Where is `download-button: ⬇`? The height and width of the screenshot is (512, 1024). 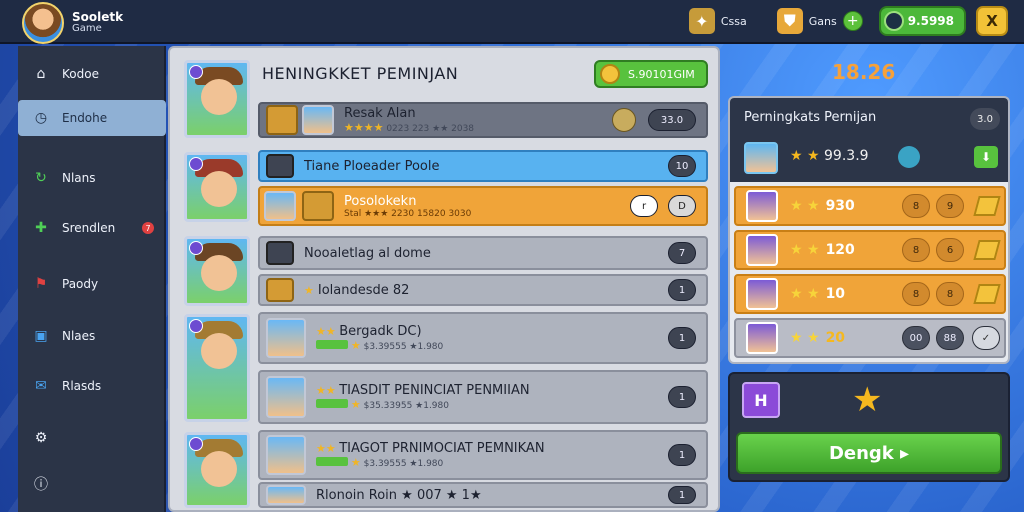
download-button: ⬇ is located at coordinates (986, 157).